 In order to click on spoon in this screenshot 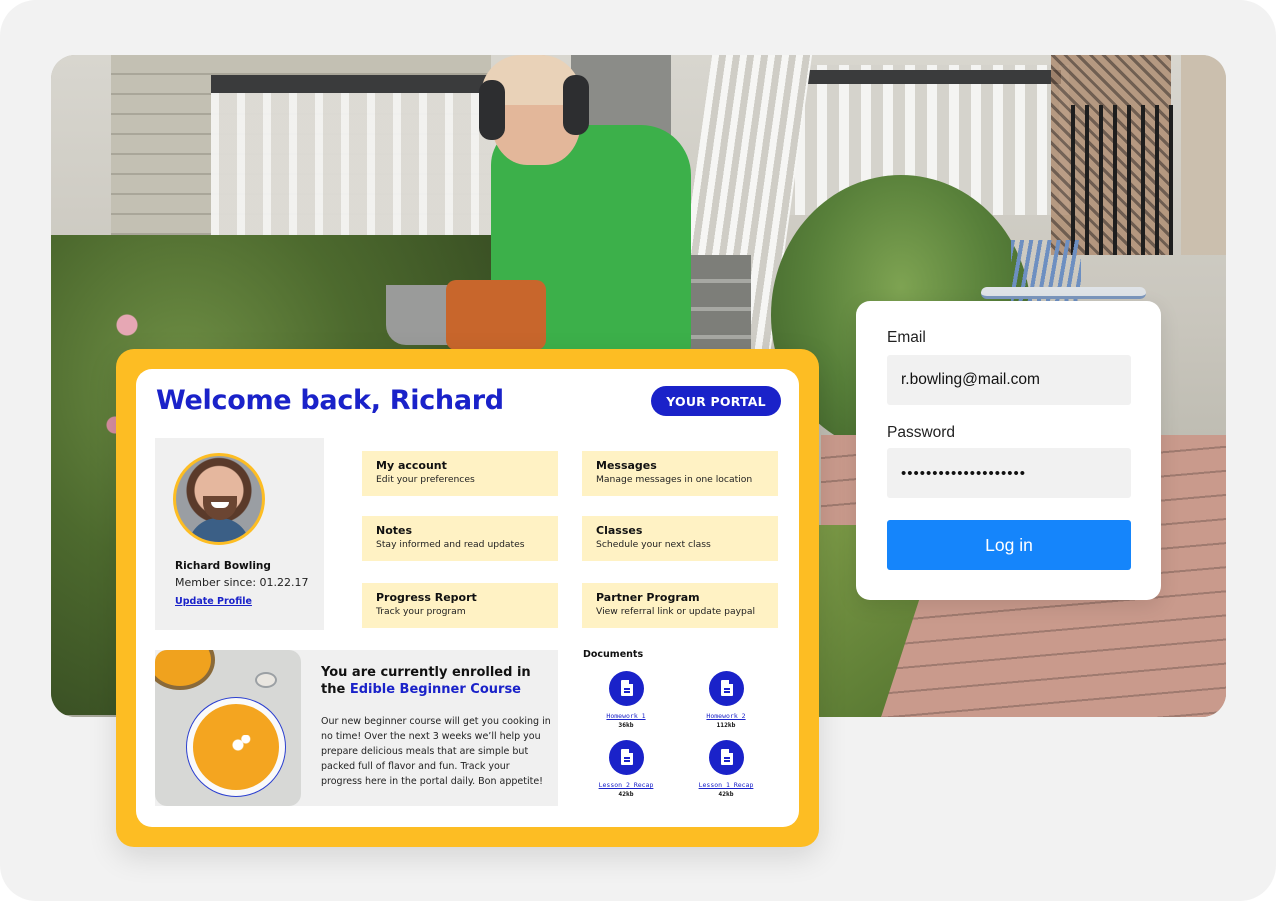, I will do `click(266, 680)`.